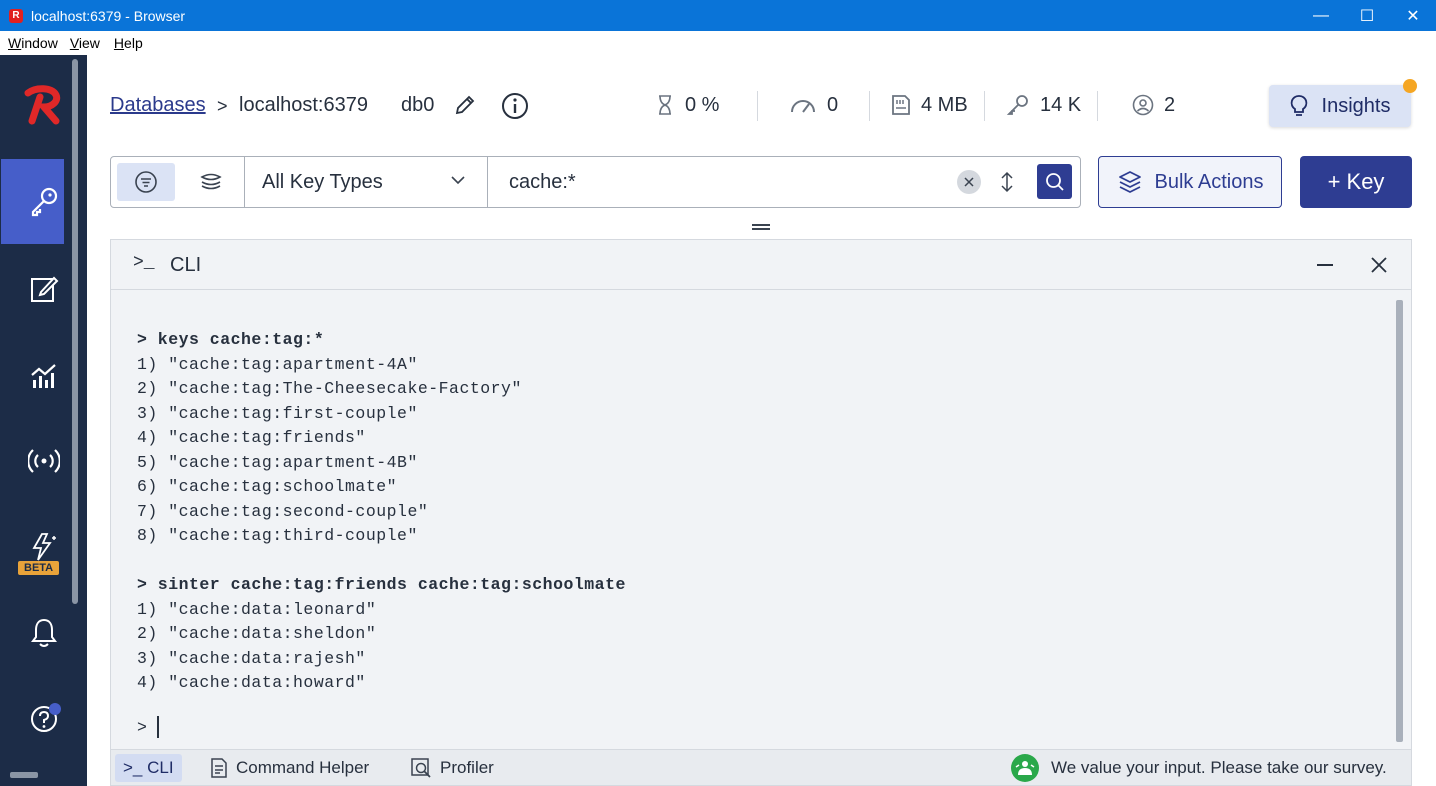 The width and height of the screenshot is (1436, 786). I want to click on minimize-cli-button, so click(1325, 265).